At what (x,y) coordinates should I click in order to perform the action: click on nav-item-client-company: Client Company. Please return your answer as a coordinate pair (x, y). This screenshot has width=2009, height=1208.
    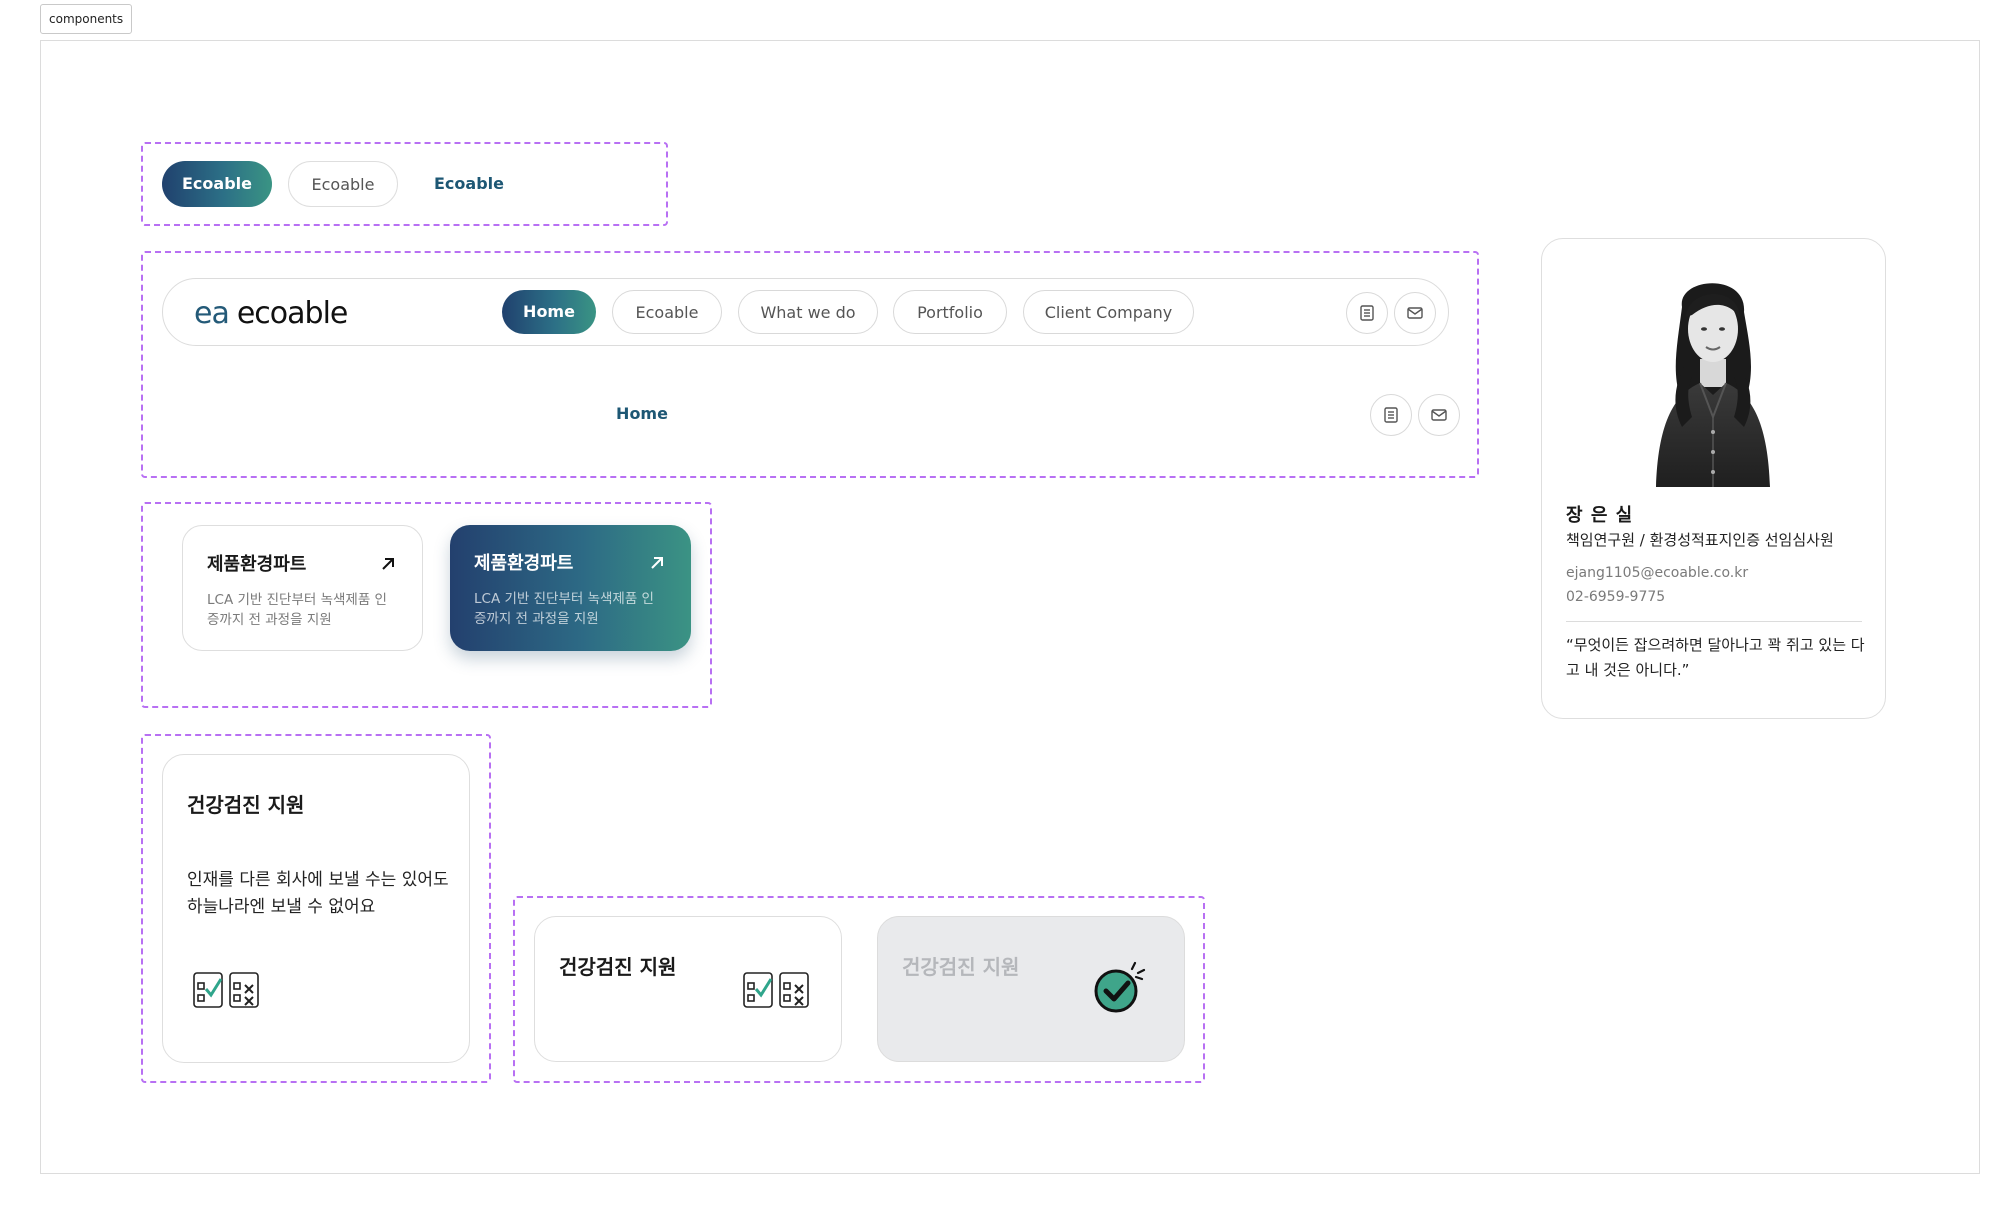
    Looking at the image, I should click on (1108, 312).